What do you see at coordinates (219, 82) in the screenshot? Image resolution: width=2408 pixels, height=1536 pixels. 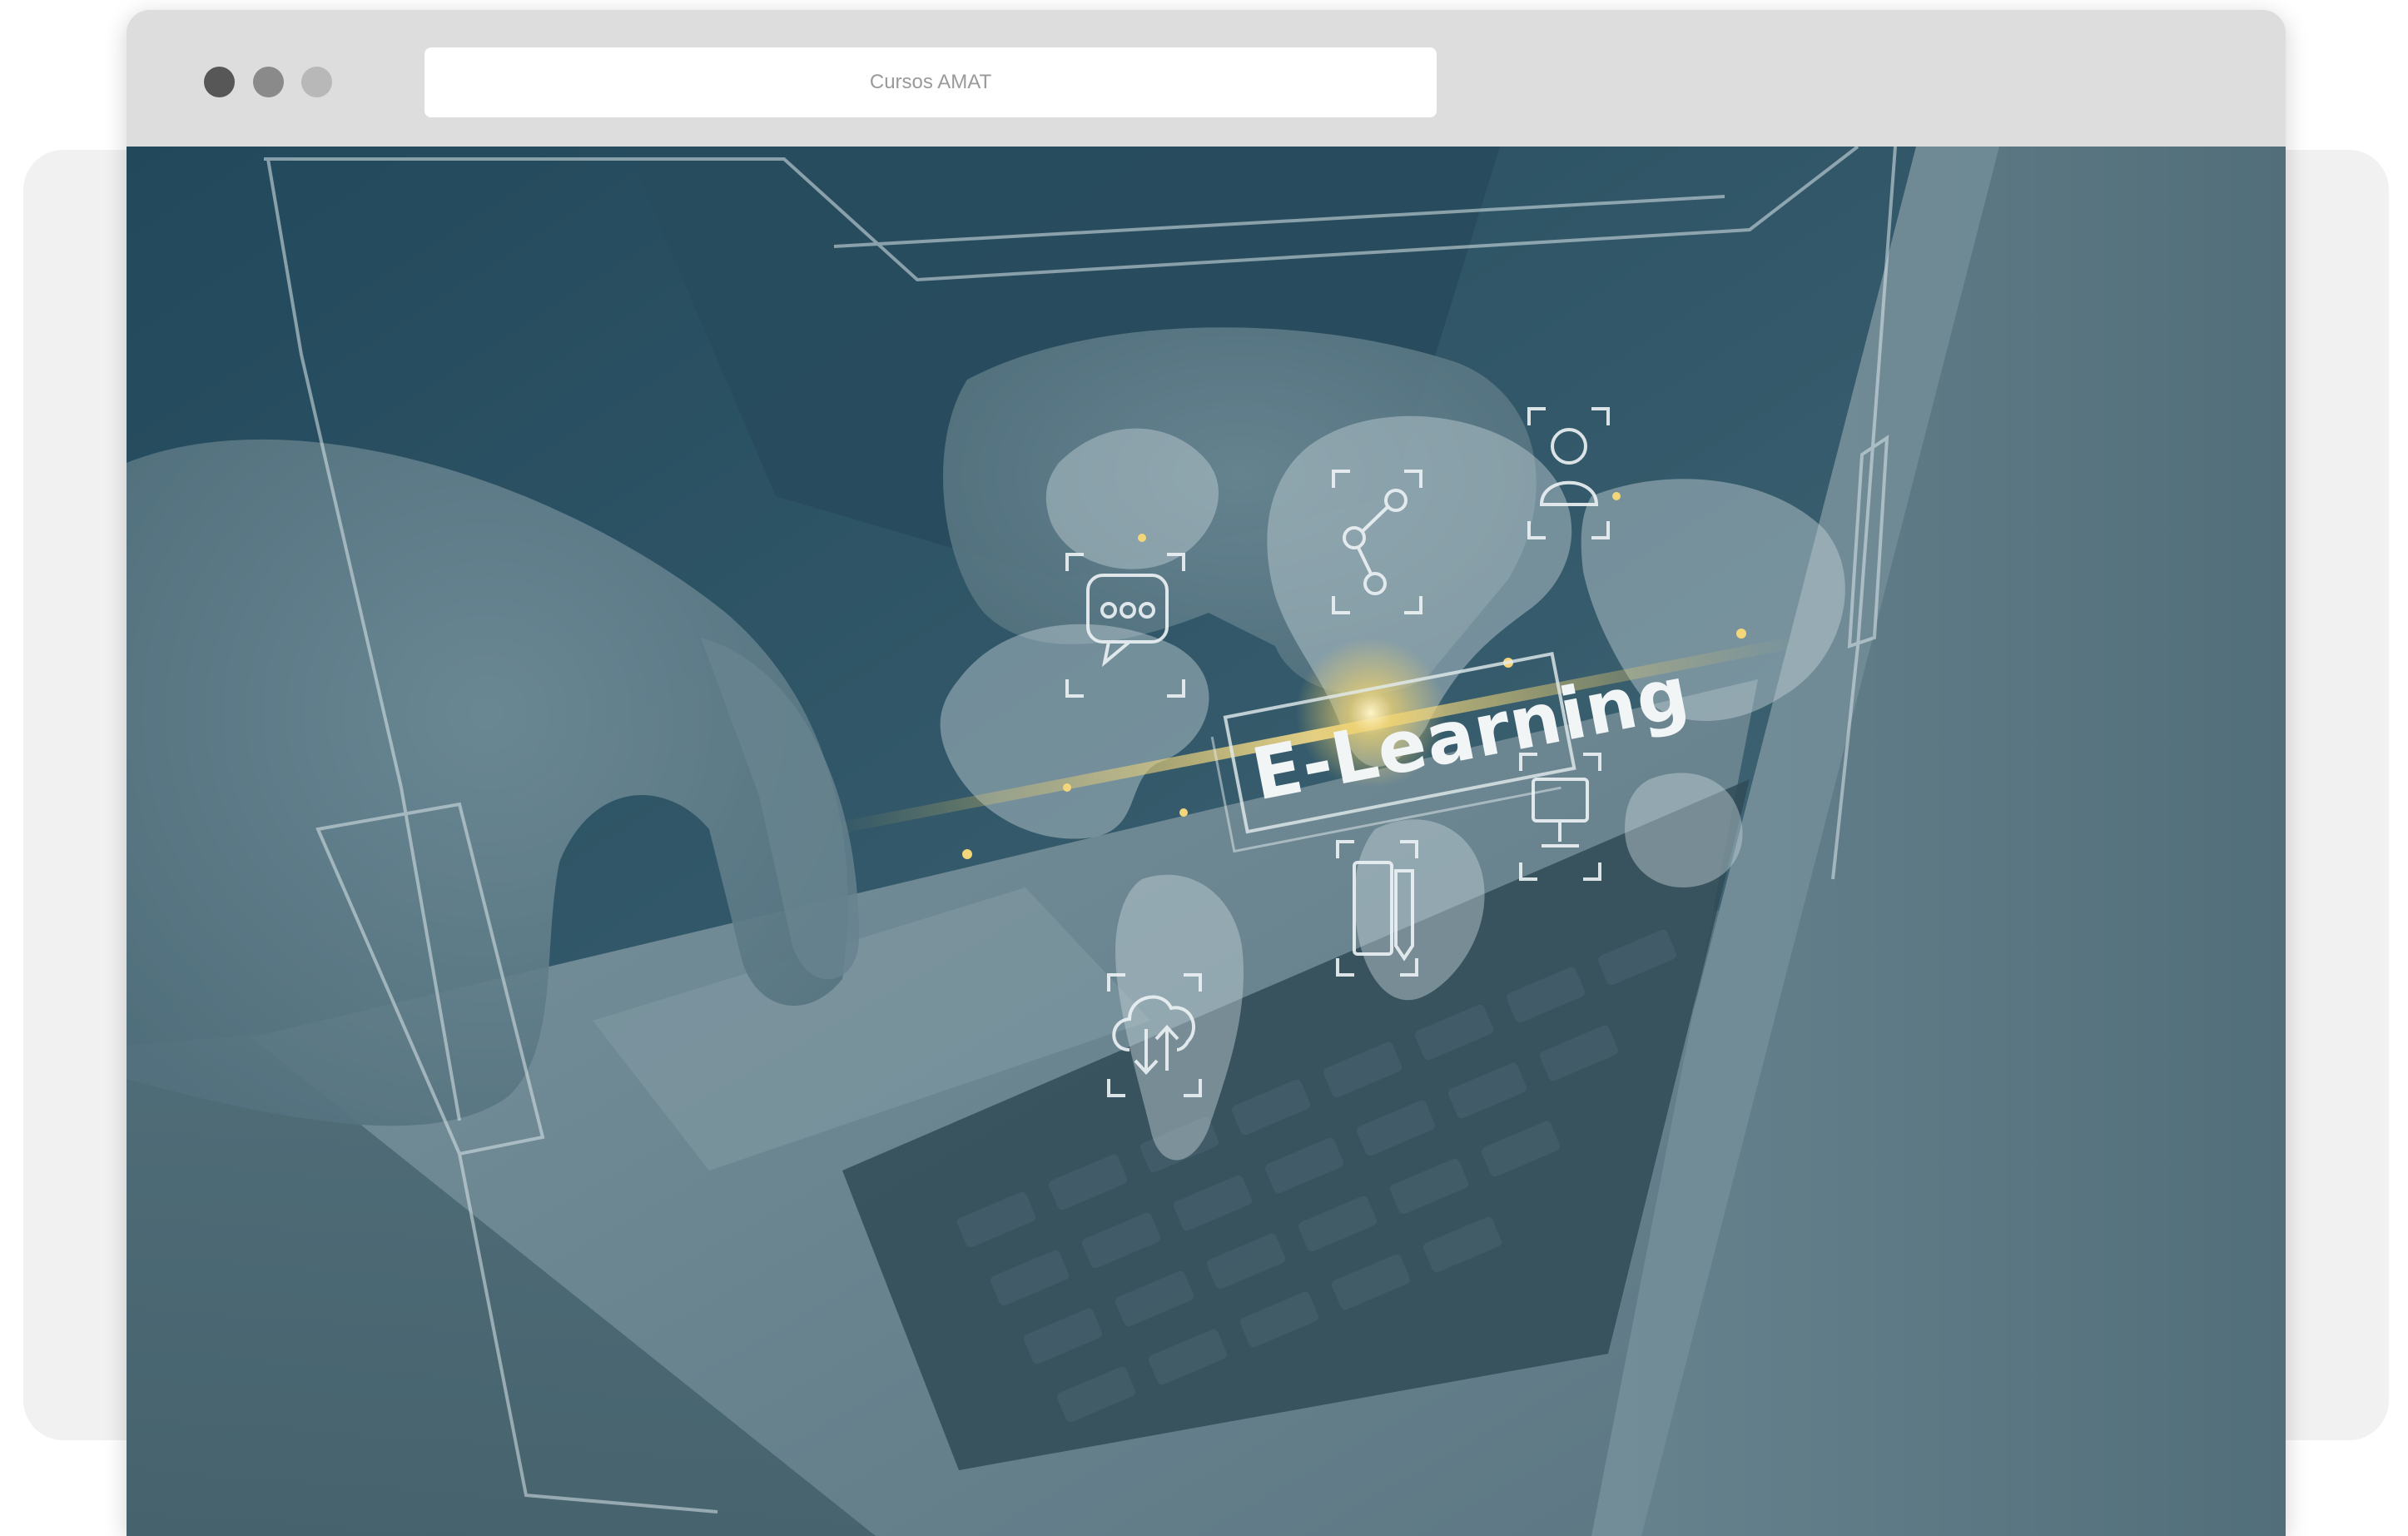 I see `window-close-dot` at bounding box center [219, 82].